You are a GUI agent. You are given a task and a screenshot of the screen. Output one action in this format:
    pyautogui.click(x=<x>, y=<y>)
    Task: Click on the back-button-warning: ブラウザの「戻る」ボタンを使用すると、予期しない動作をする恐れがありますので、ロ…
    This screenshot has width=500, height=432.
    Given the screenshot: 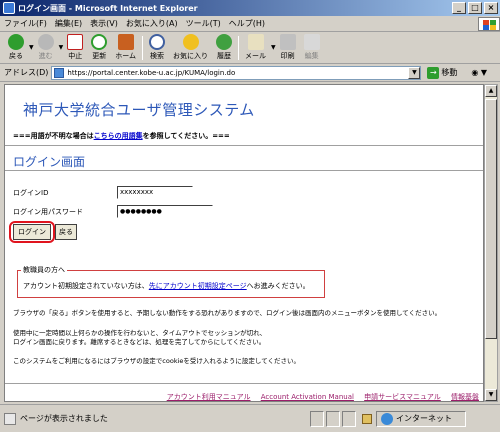 What is the action you would take?
    pyautogui.click(x=227, y=313)
    